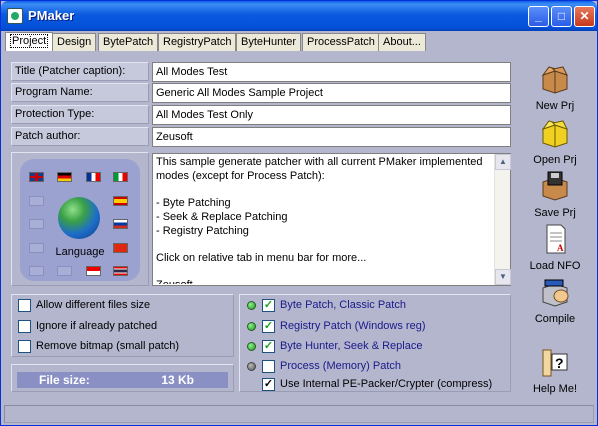 The image size is (598, 426). I want to click on french-flag-icon, so click(93, 177).